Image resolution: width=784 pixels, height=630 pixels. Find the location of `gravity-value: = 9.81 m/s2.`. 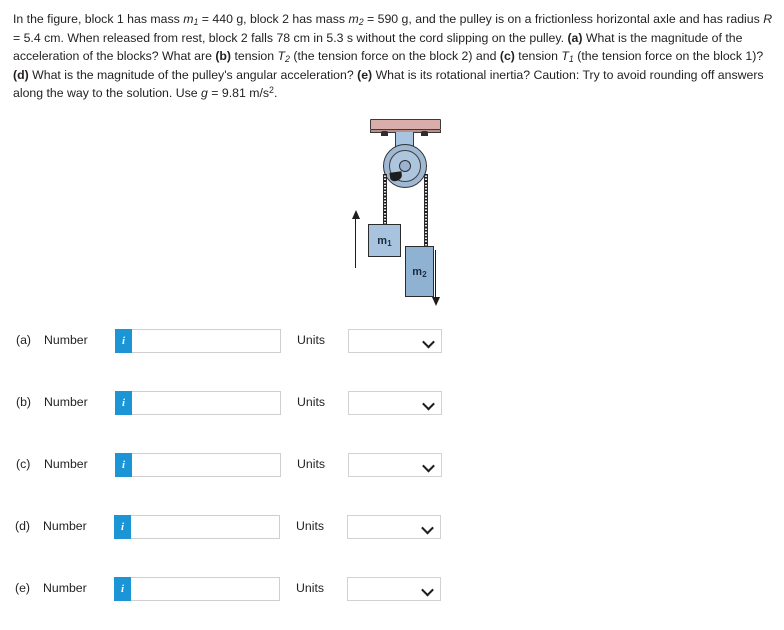

gravity-value: = 9.81 m/s2. is located at coordinates (244, 93).